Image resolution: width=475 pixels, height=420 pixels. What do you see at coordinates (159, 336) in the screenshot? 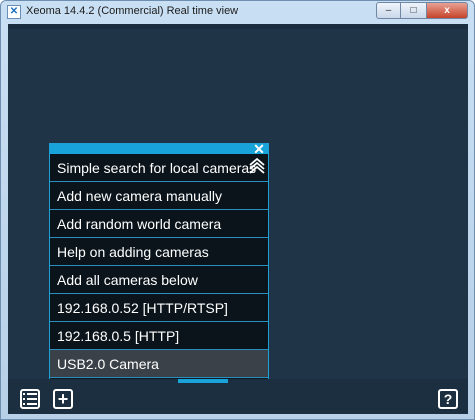
I see `menu-item-camera-192-168-0-5: 192.168.0.5 [HTTP]` at bounding box center [159, 336].